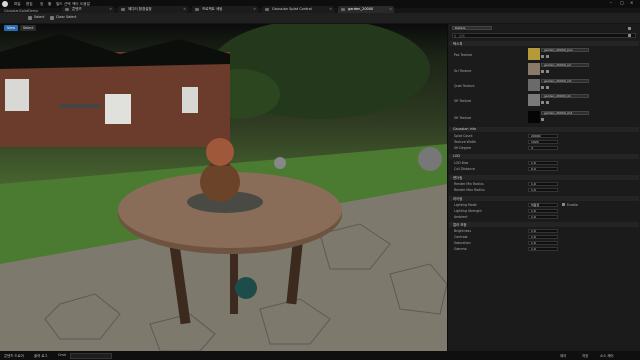 The height and width of the screenshot is (360, 640). I want to click on maximize-icon: □, so click(622, 2).